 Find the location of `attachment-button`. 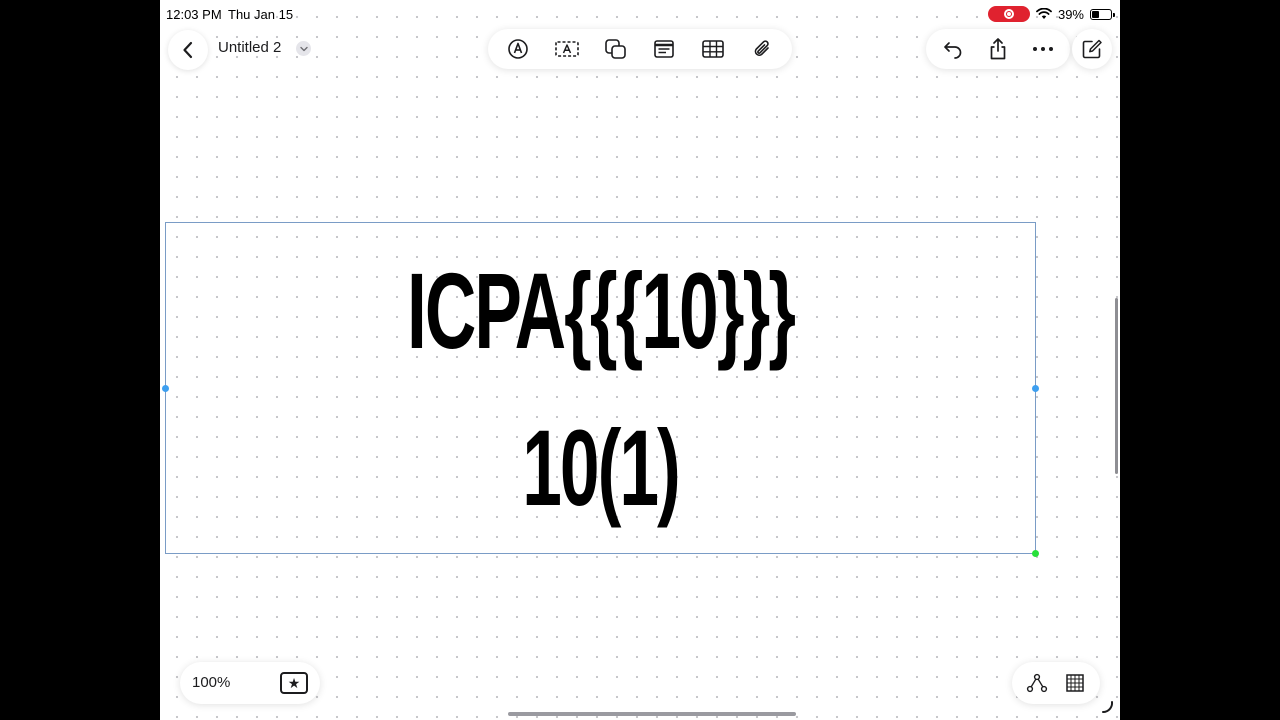

attachment-button is located at coordinates (762, 49).